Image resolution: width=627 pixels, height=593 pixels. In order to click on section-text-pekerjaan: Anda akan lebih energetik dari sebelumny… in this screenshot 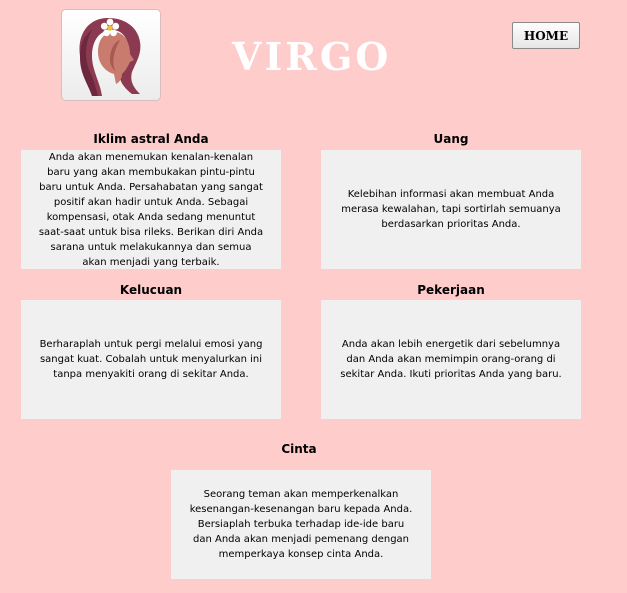, I will do `click(451, 359)`.